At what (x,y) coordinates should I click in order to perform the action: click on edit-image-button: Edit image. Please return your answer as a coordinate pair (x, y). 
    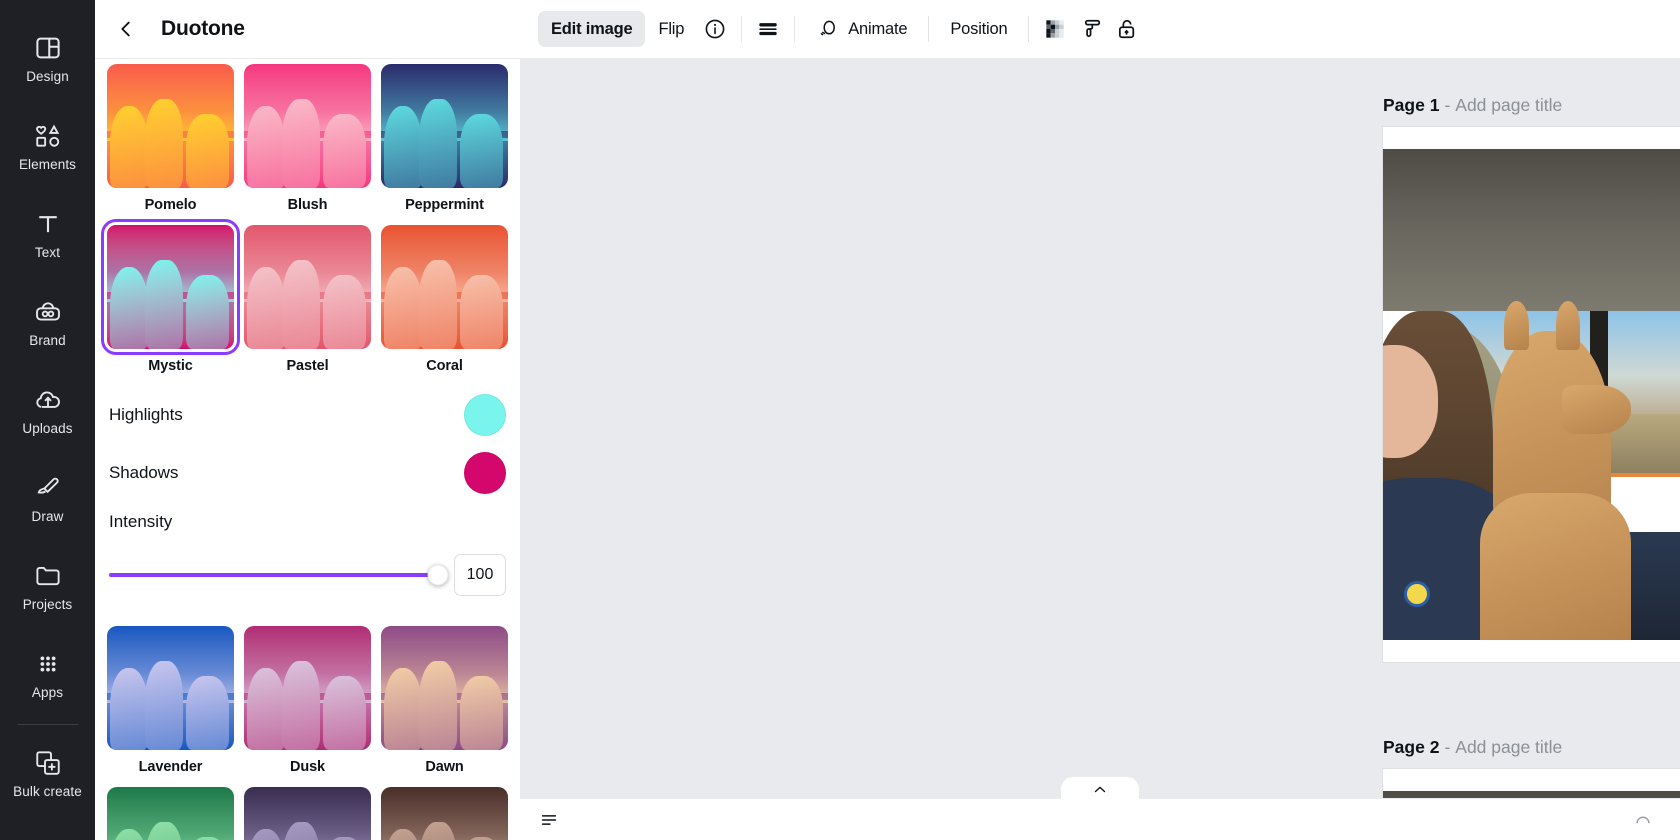
    Looking at the image, I should click on (592, 29).